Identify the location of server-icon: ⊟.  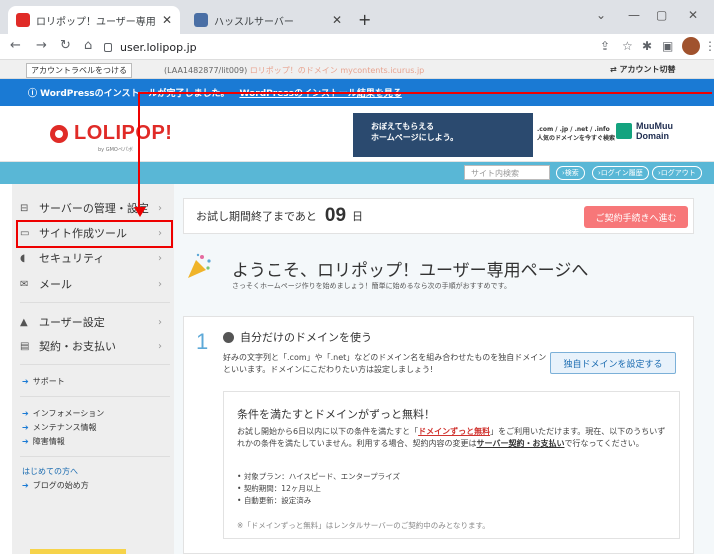
(24, 208).